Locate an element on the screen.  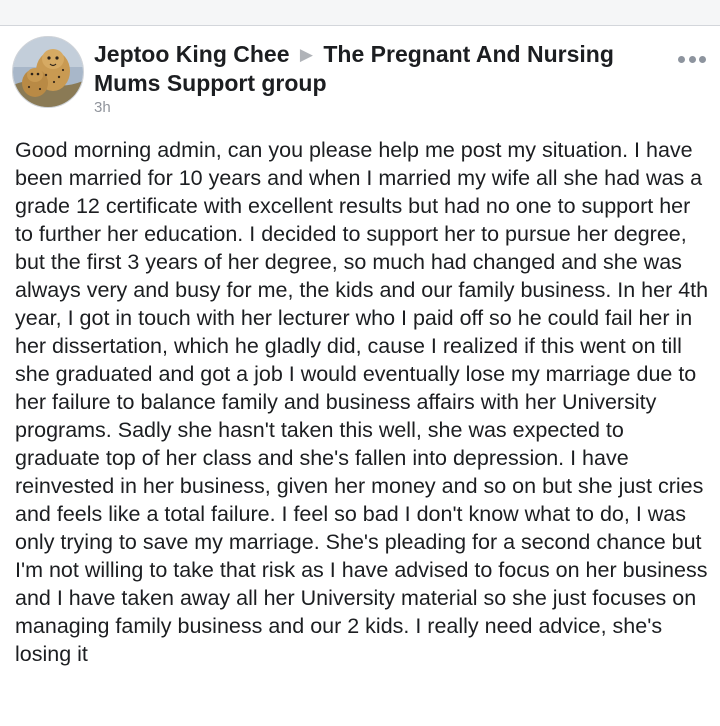
more-options-icon is located at coordinates (692, 59).